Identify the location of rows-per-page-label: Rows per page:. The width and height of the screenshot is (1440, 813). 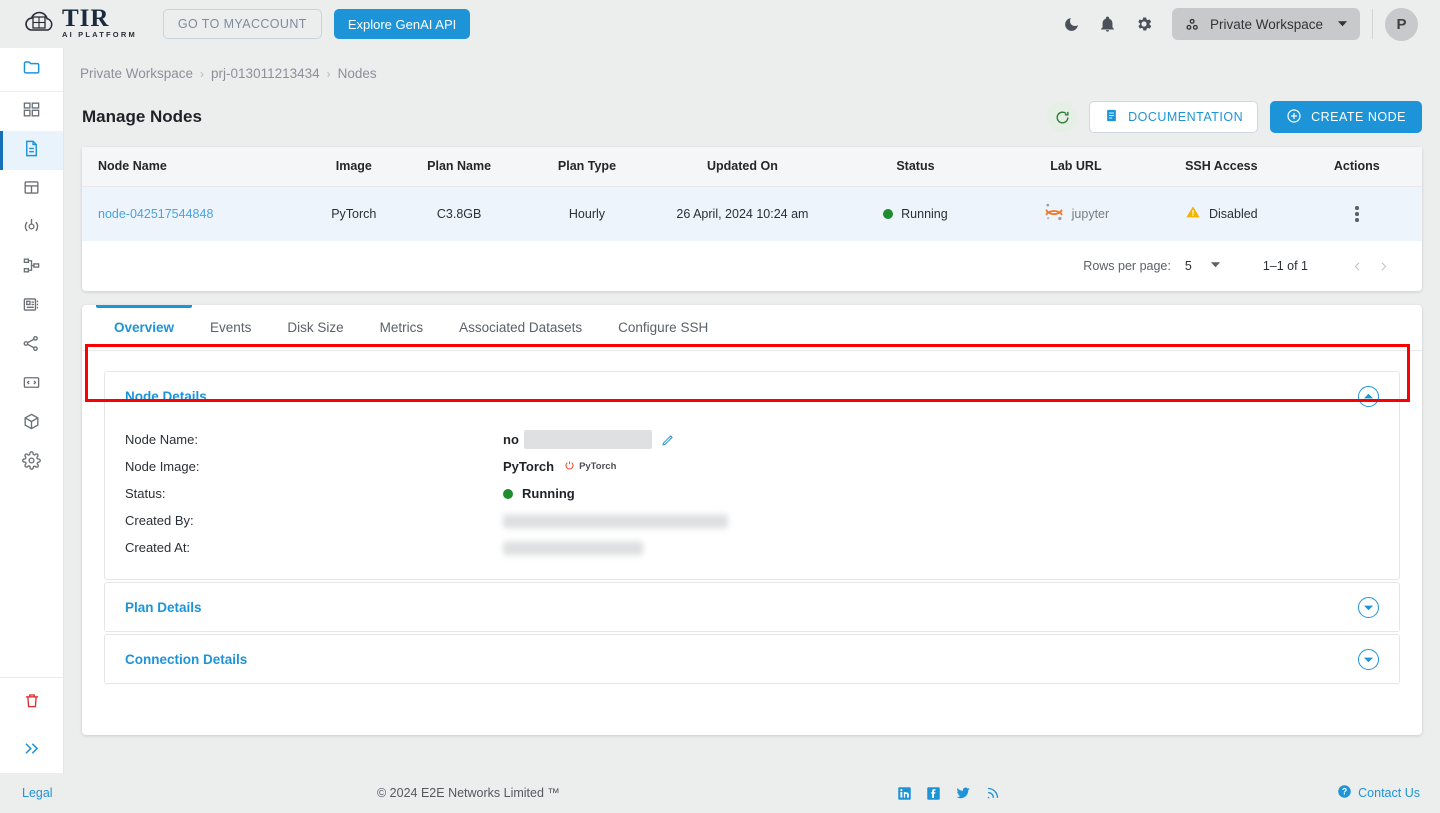
(1127, 266).